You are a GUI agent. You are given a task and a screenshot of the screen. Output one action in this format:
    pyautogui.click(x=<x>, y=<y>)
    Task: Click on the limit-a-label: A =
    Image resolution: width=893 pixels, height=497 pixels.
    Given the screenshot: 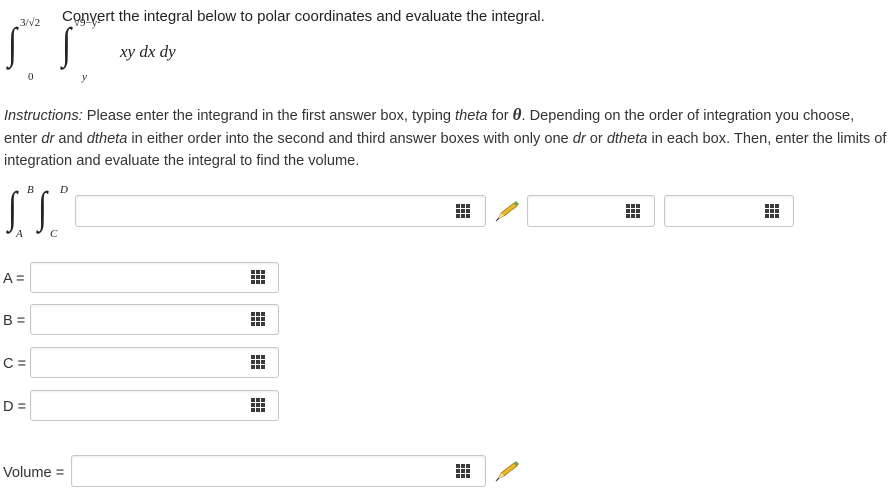 What is the action you would take?
    pyautogui.click(x=14, y=279)
    